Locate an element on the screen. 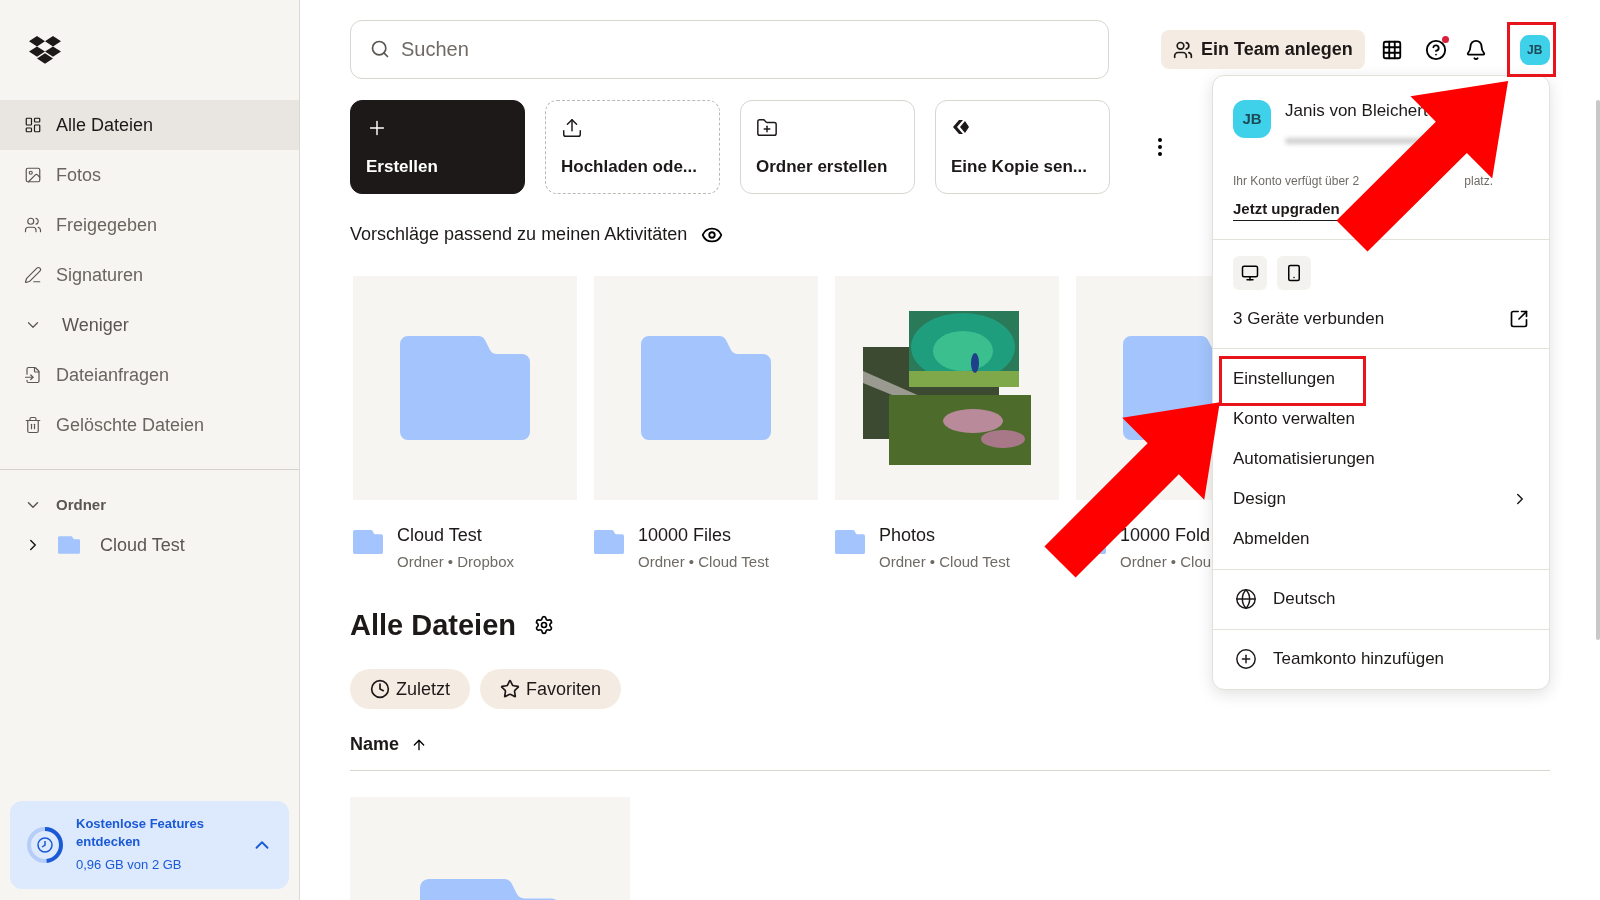  storage-note: platz. is located at coordinates (1478, 181).